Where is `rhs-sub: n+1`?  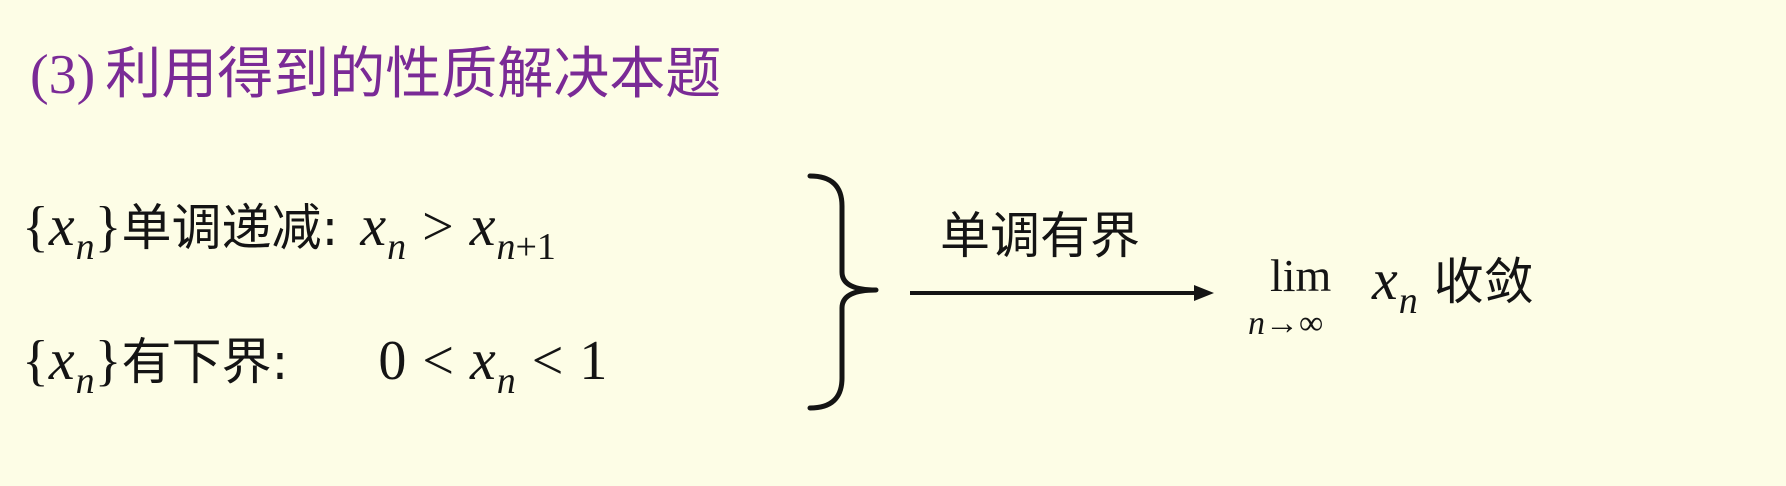 rhs-sub: n+1 is located at coordinates (525, 247).